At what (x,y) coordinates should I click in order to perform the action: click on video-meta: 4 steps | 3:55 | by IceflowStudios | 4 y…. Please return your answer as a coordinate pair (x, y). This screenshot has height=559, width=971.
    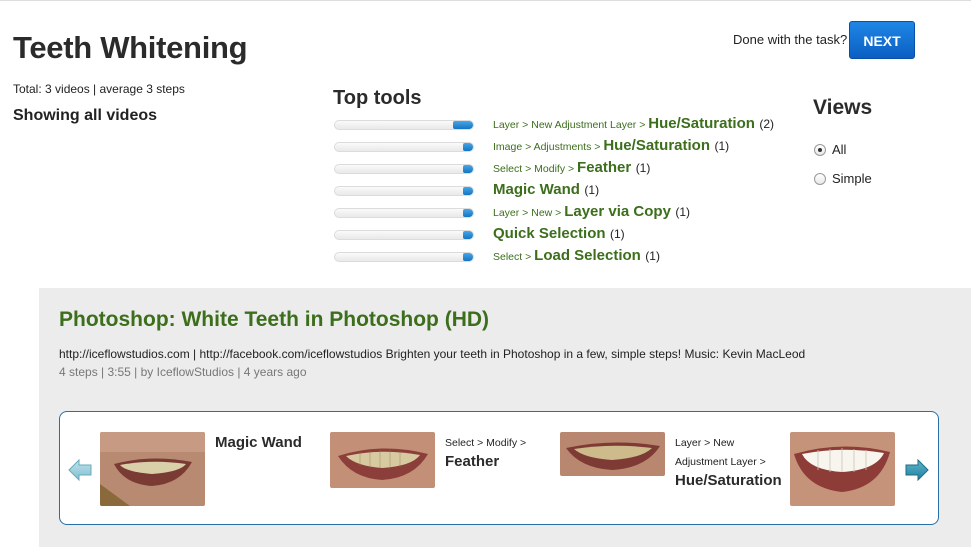
    Looking at the image, I should click on (183, 372).